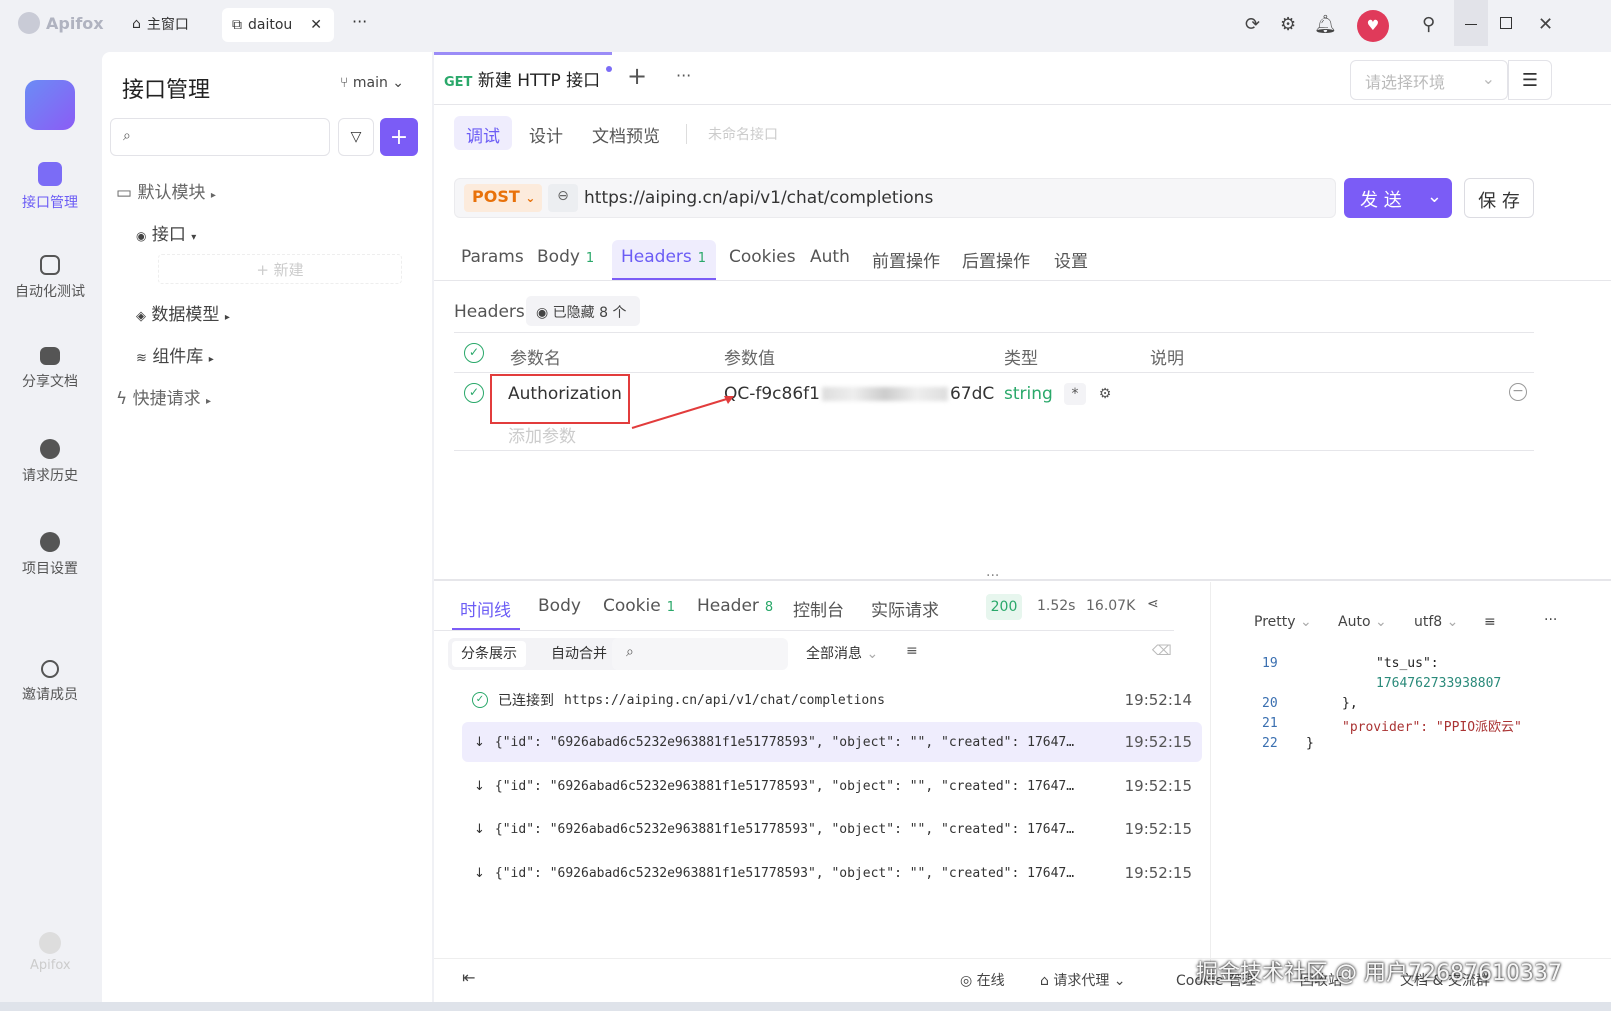 The width and height of the screenshot is (1611, 1011). Describe the element at coordinates (1362, 622) in the screenshot. I see `mode-select: Auto ⌄` at that location.